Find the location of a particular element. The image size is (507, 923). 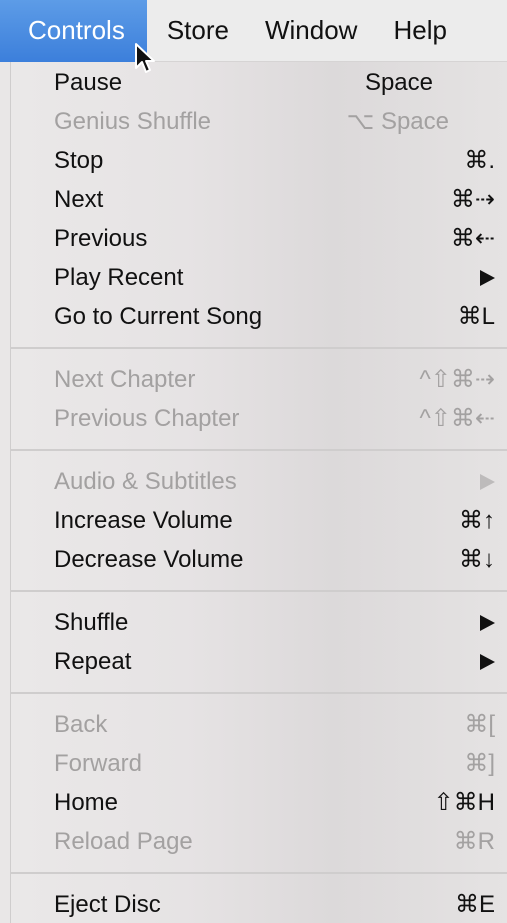

menubar-store: Store is located at coordinates (198, 31).